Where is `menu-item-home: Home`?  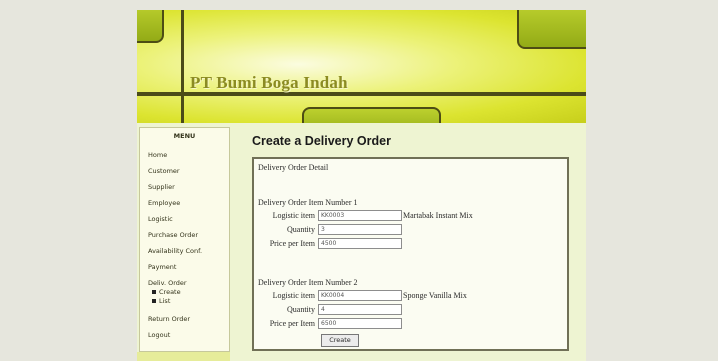
menu-item-home: Home is located at coordinates (157, 155).